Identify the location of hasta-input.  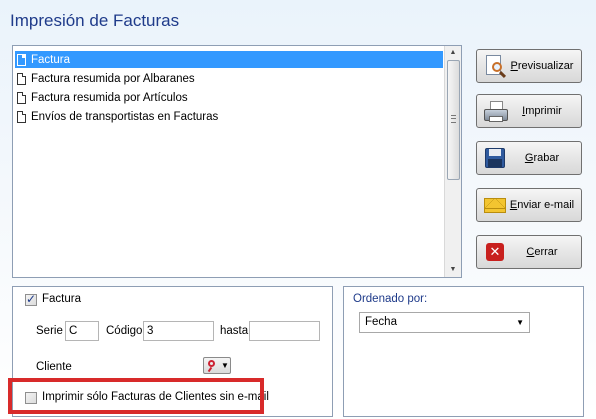
(284, 331).